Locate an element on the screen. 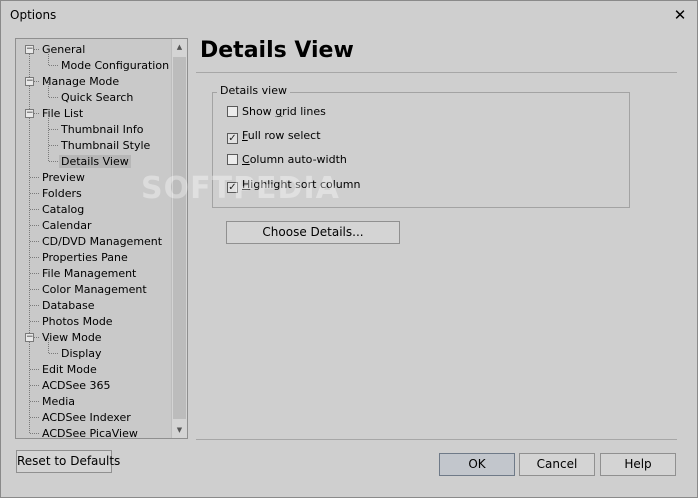  title-bar: Options ✕ is located at coordinates (349, 15).